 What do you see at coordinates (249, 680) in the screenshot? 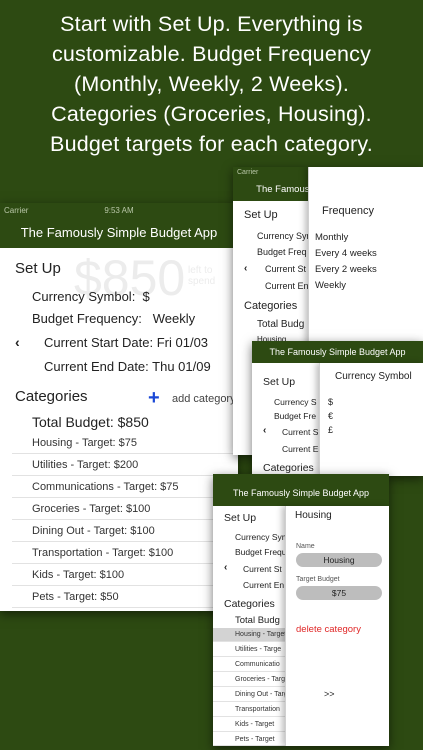
I see `category-row: Groceries - Targ` at bounding box center [249, 680].